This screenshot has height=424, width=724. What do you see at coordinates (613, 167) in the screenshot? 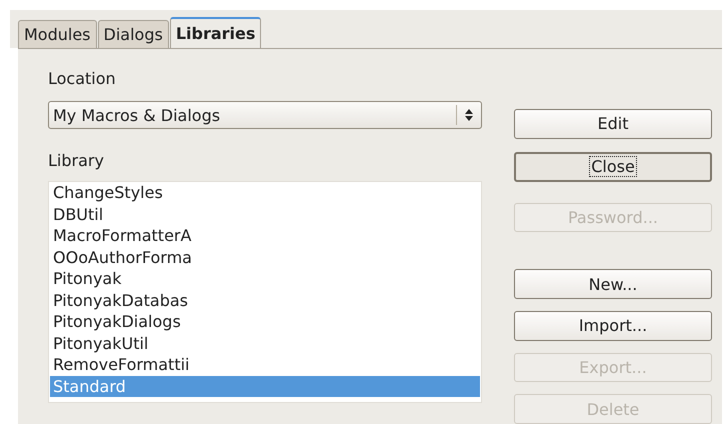
I see `dialog-button: Close` at bounding box center [613, 167].